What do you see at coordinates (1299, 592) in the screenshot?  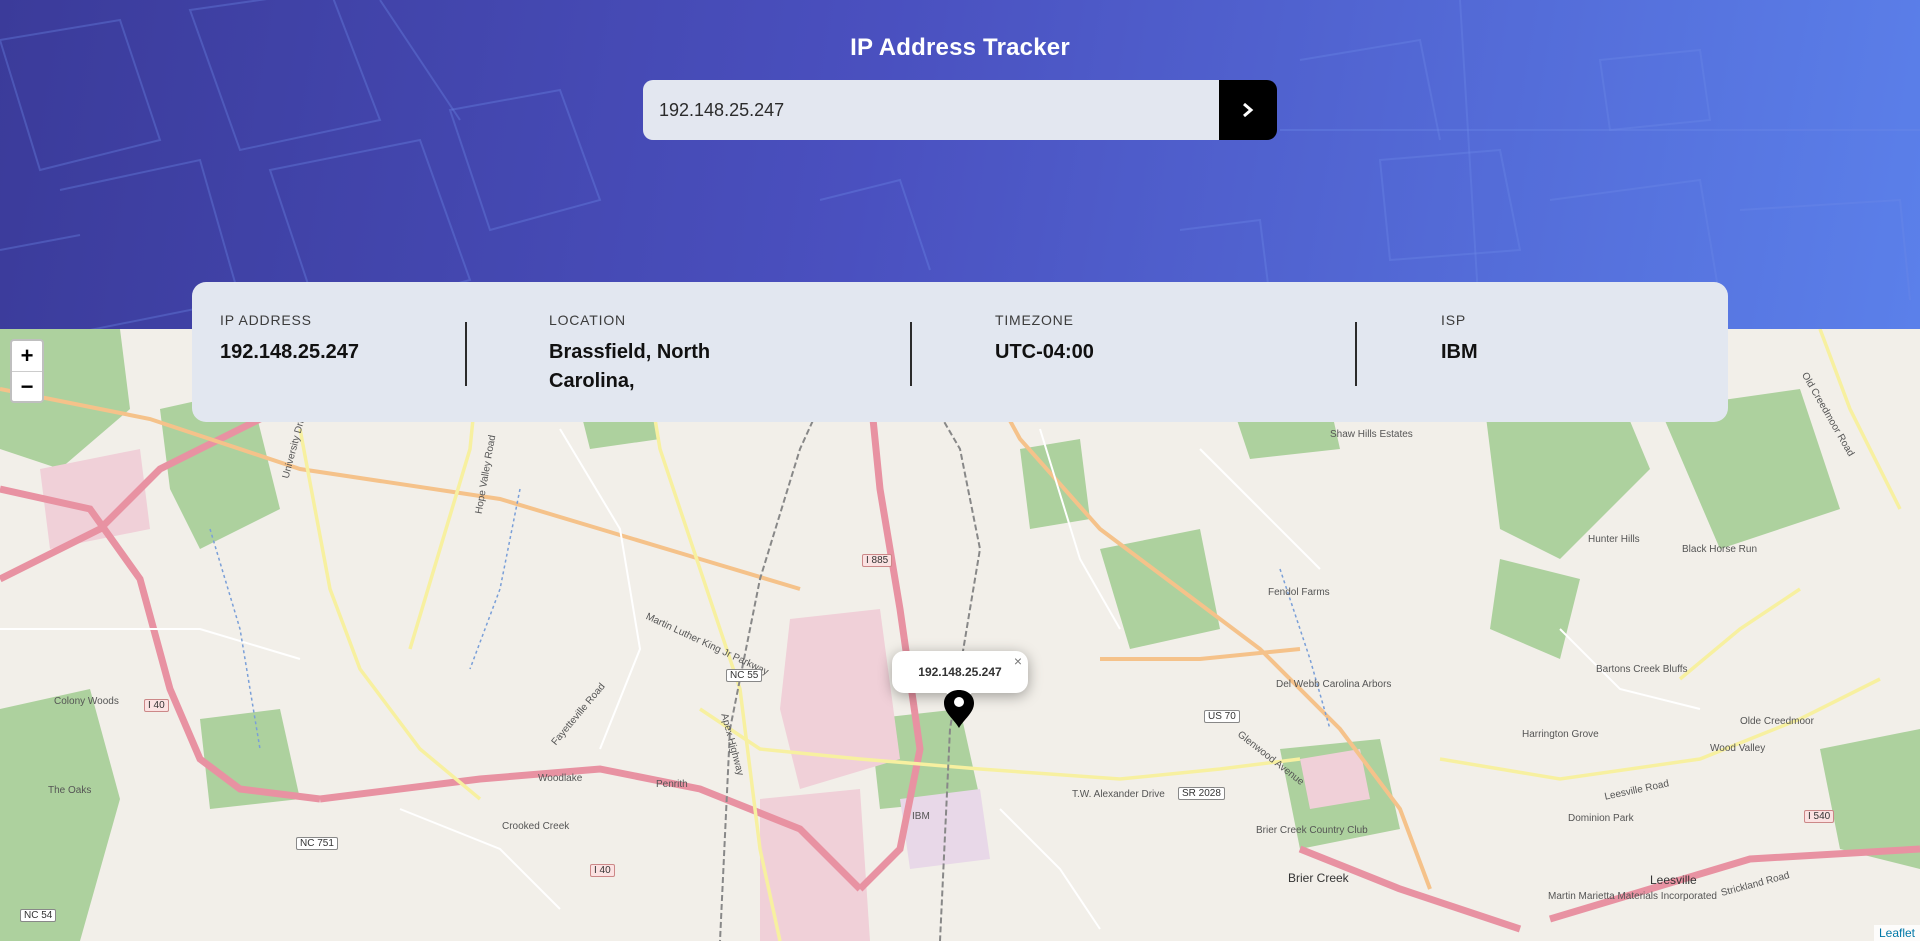 I see `map-label: Fendol Farms` at bounding box center [1299, 592].